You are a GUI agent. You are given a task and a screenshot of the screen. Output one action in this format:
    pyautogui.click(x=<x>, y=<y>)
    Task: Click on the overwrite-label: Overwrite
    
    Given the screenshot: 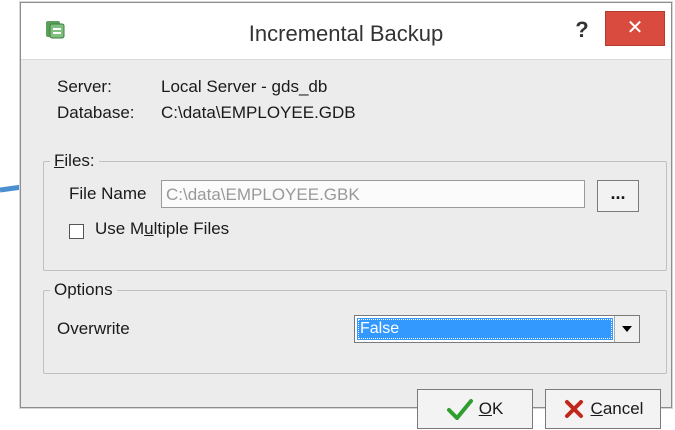 What is the action you would take?
    pyautogui.click(x=93, y=328)
    